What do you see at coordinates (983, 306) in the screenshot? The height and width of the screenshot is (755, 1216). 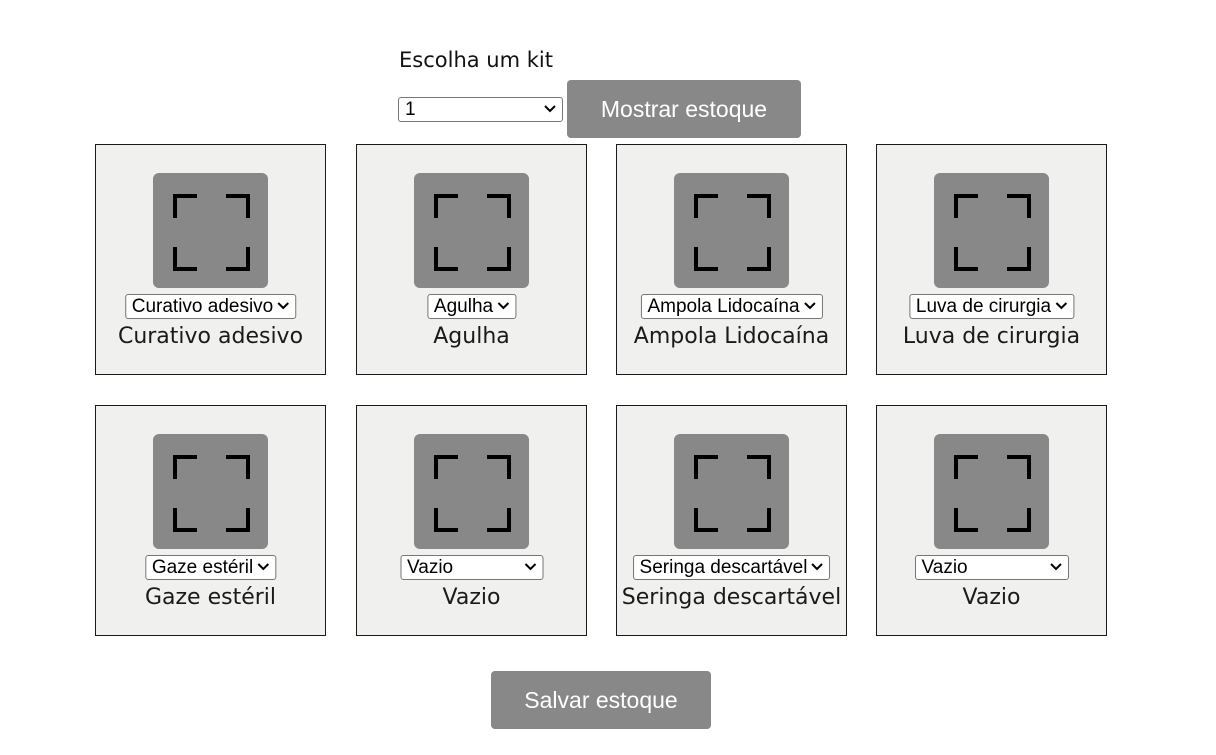 I see `slot-select-value: Luva de cirurgia` at bounding box center [983, 306].